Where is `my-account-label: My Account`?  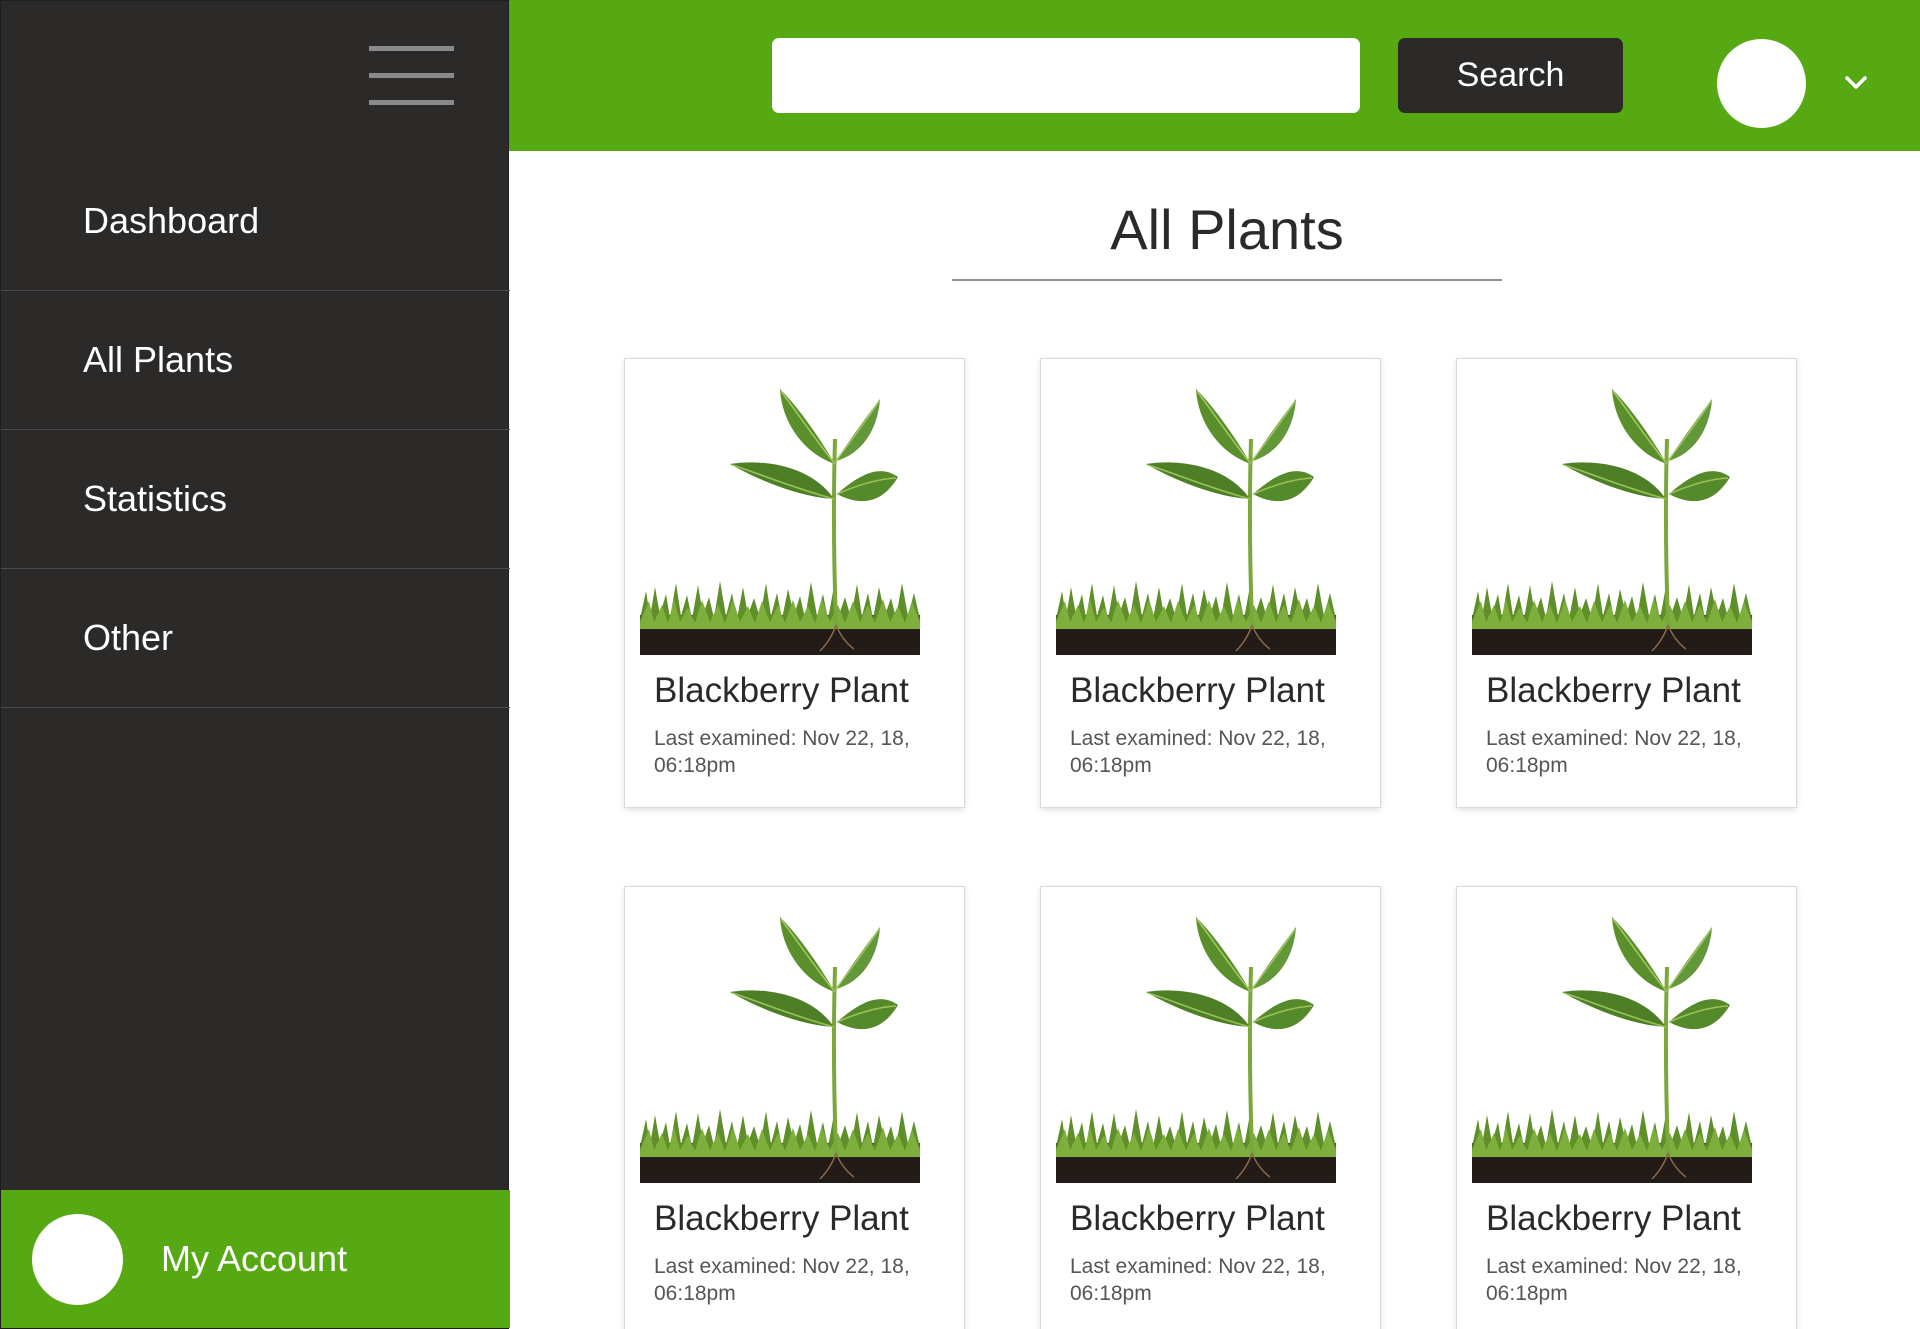
my-account-label: My Account is located at coordinates (254, 1258).